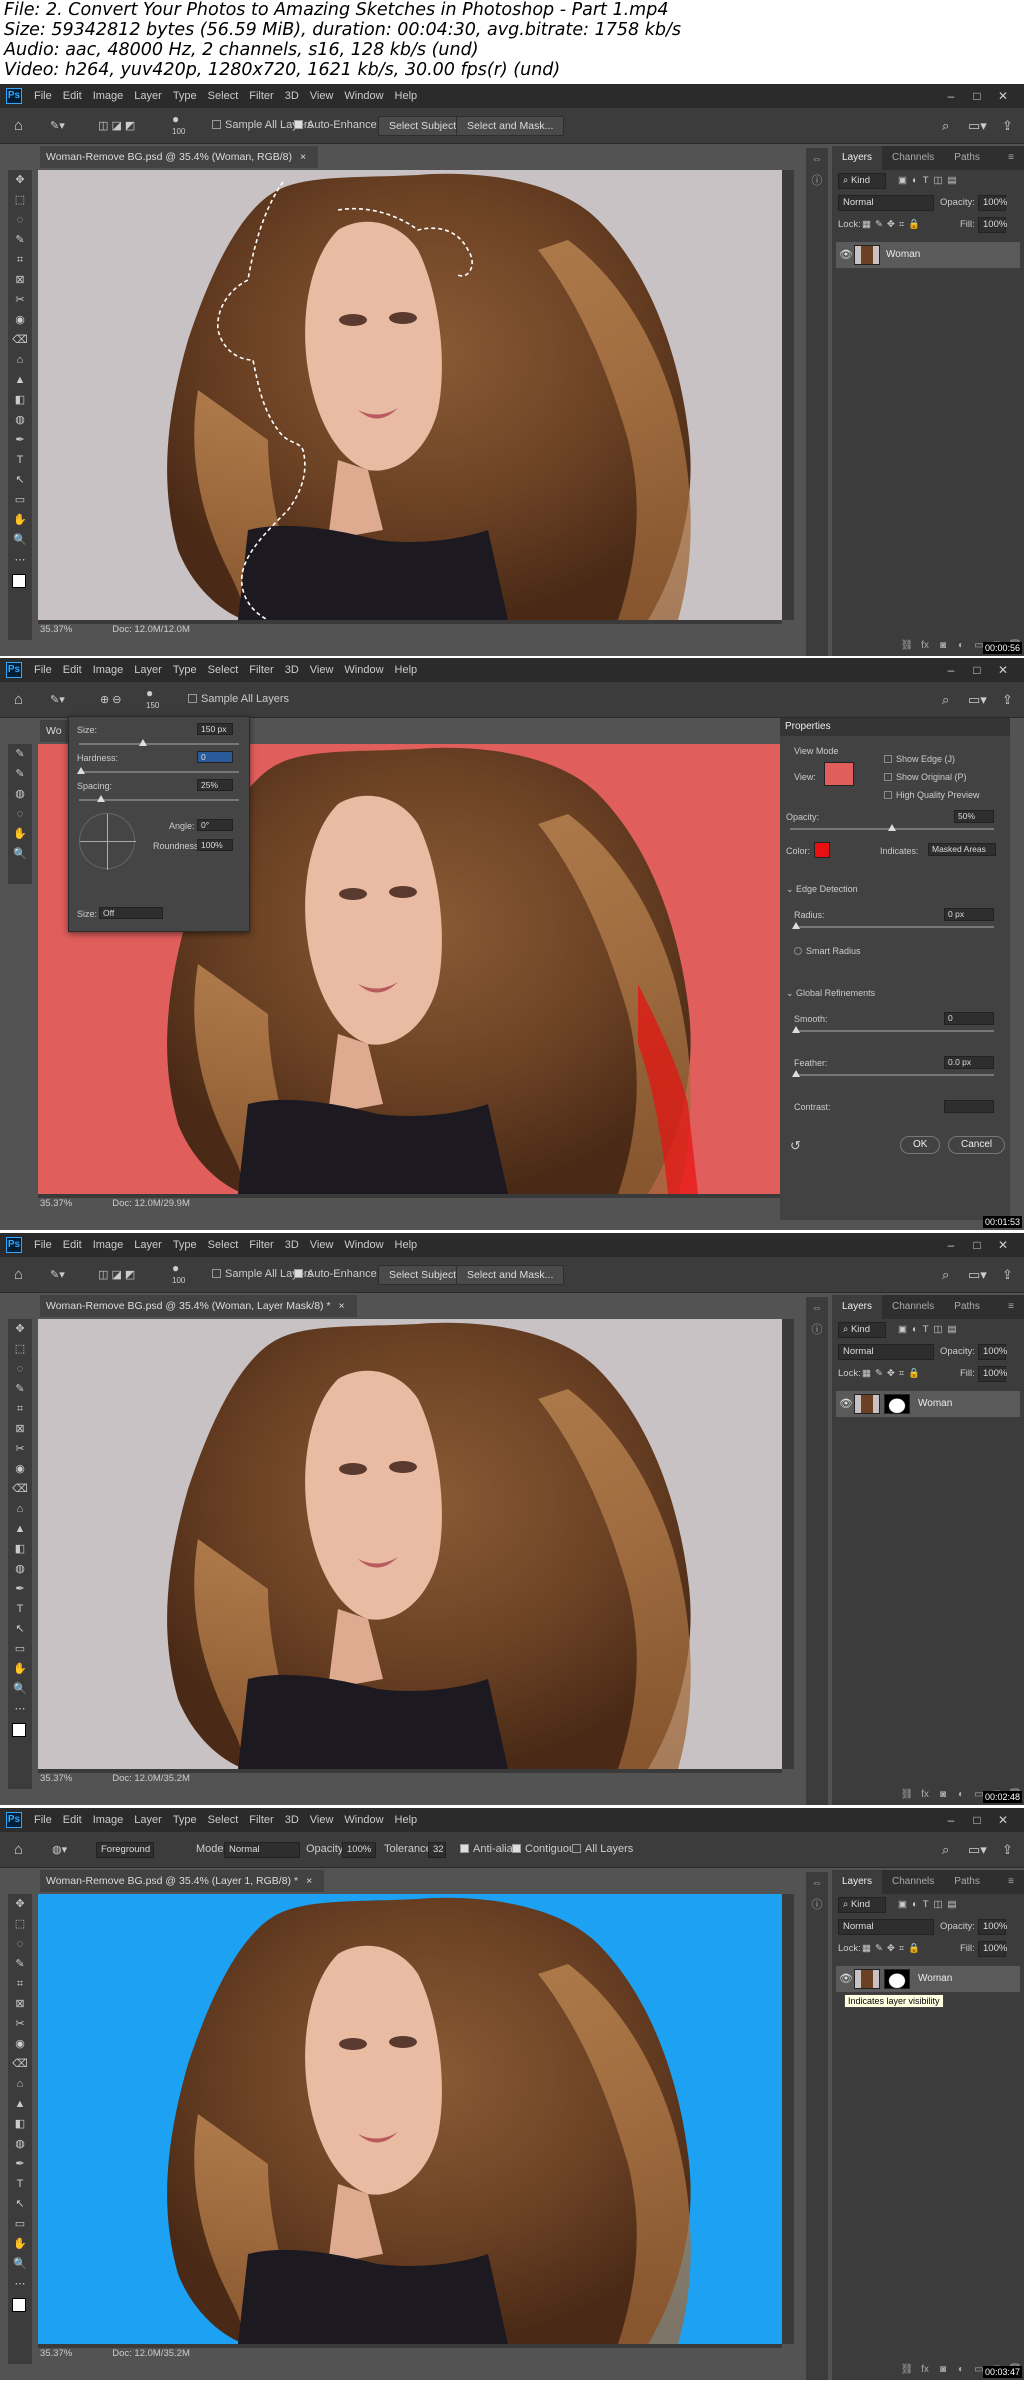 This screenshot has width=1024, height=2381. Describe the element at coordinates (131, 913) in the screenshot. I see `size-control-select: Off` at that location.